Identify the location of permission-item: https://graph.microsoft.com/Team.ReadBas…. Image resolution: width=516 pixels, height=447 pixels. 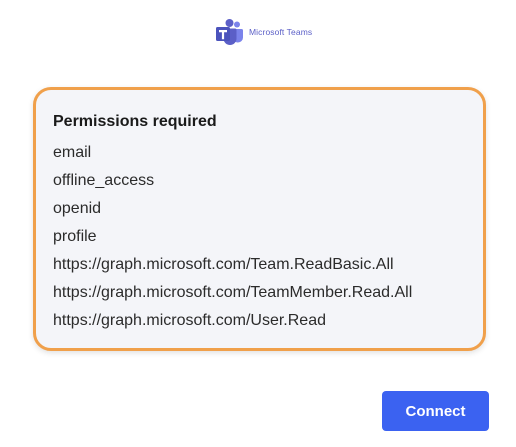
(223, 264).